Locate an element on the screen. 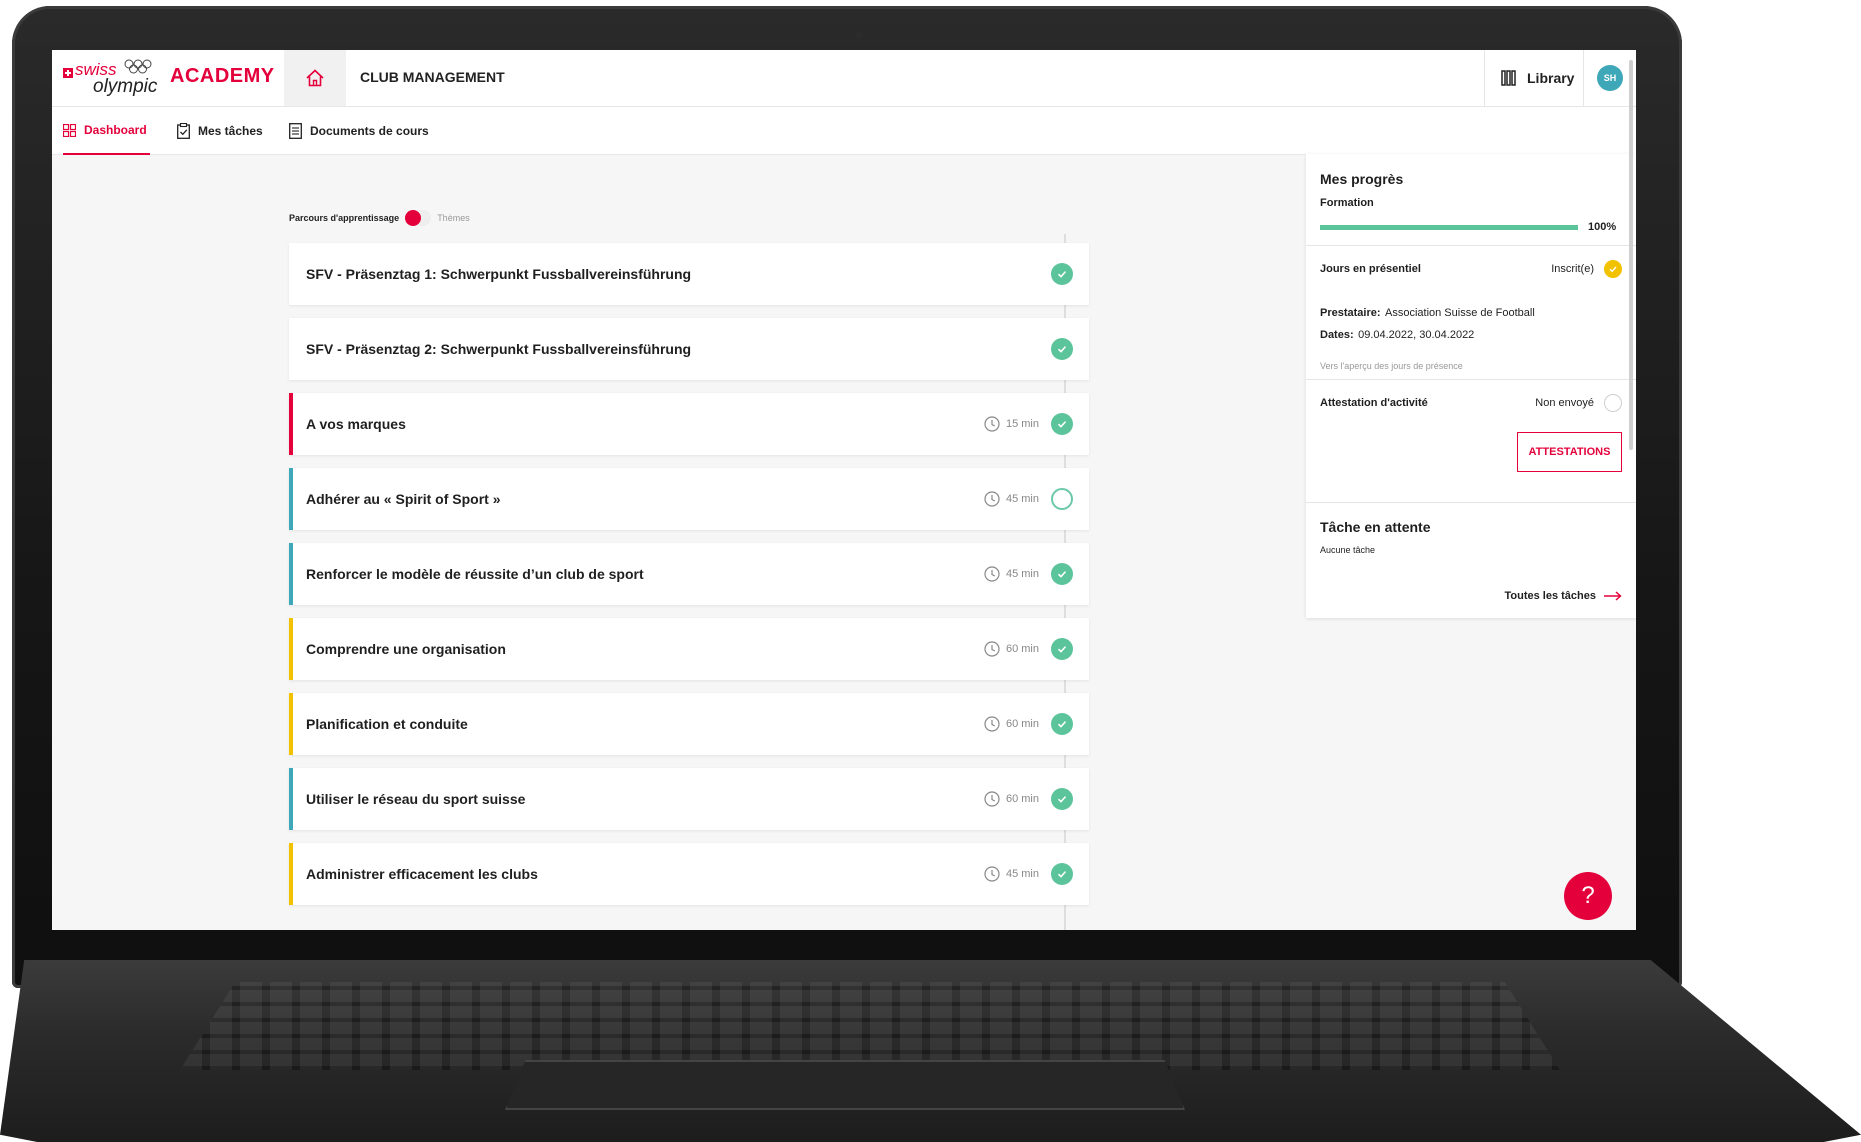 This screenshot has height=1142, width=1861. user-avatar: SH is located at coordinates (1610, 78).